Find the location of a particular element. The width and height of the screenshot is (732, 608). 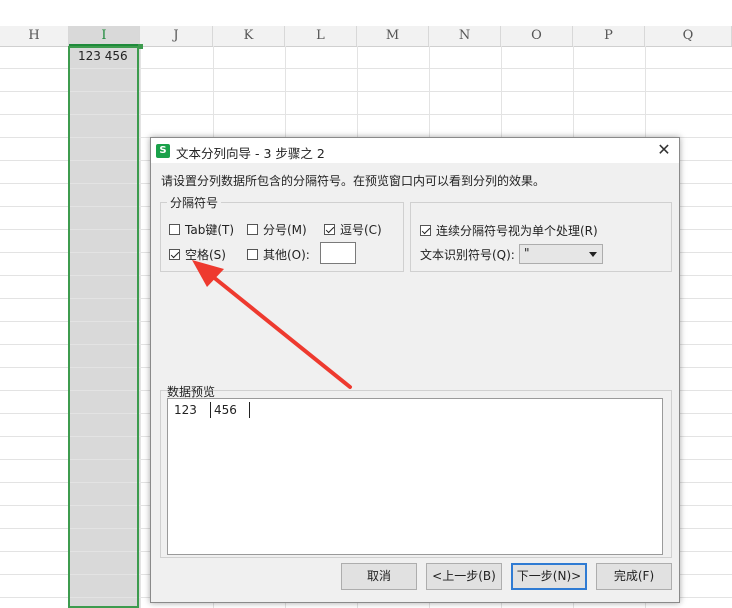

arrow-shaft is located at coordinates (281, 331).